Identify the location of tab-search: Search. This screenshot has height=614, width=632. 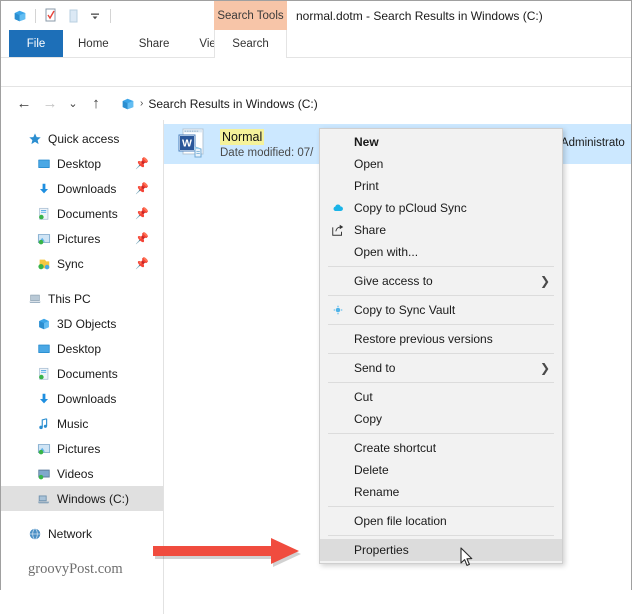
(250, 44).